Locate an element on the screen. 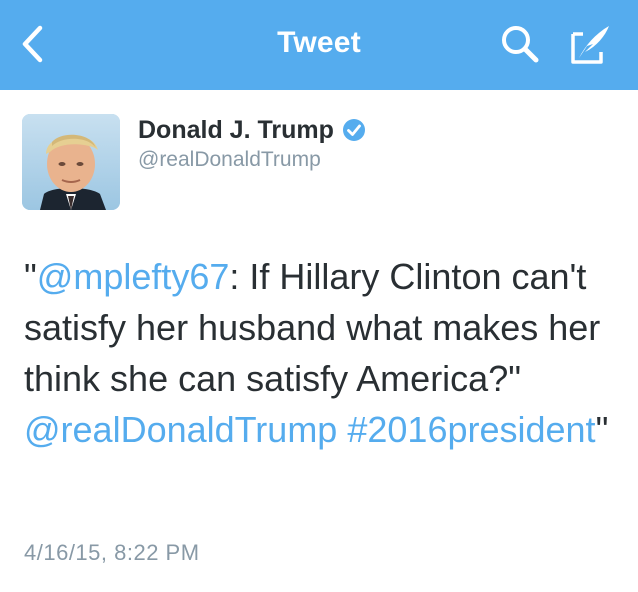 This screenshot has height=592, width=638. search-icon is located at coordinates (520, 44).